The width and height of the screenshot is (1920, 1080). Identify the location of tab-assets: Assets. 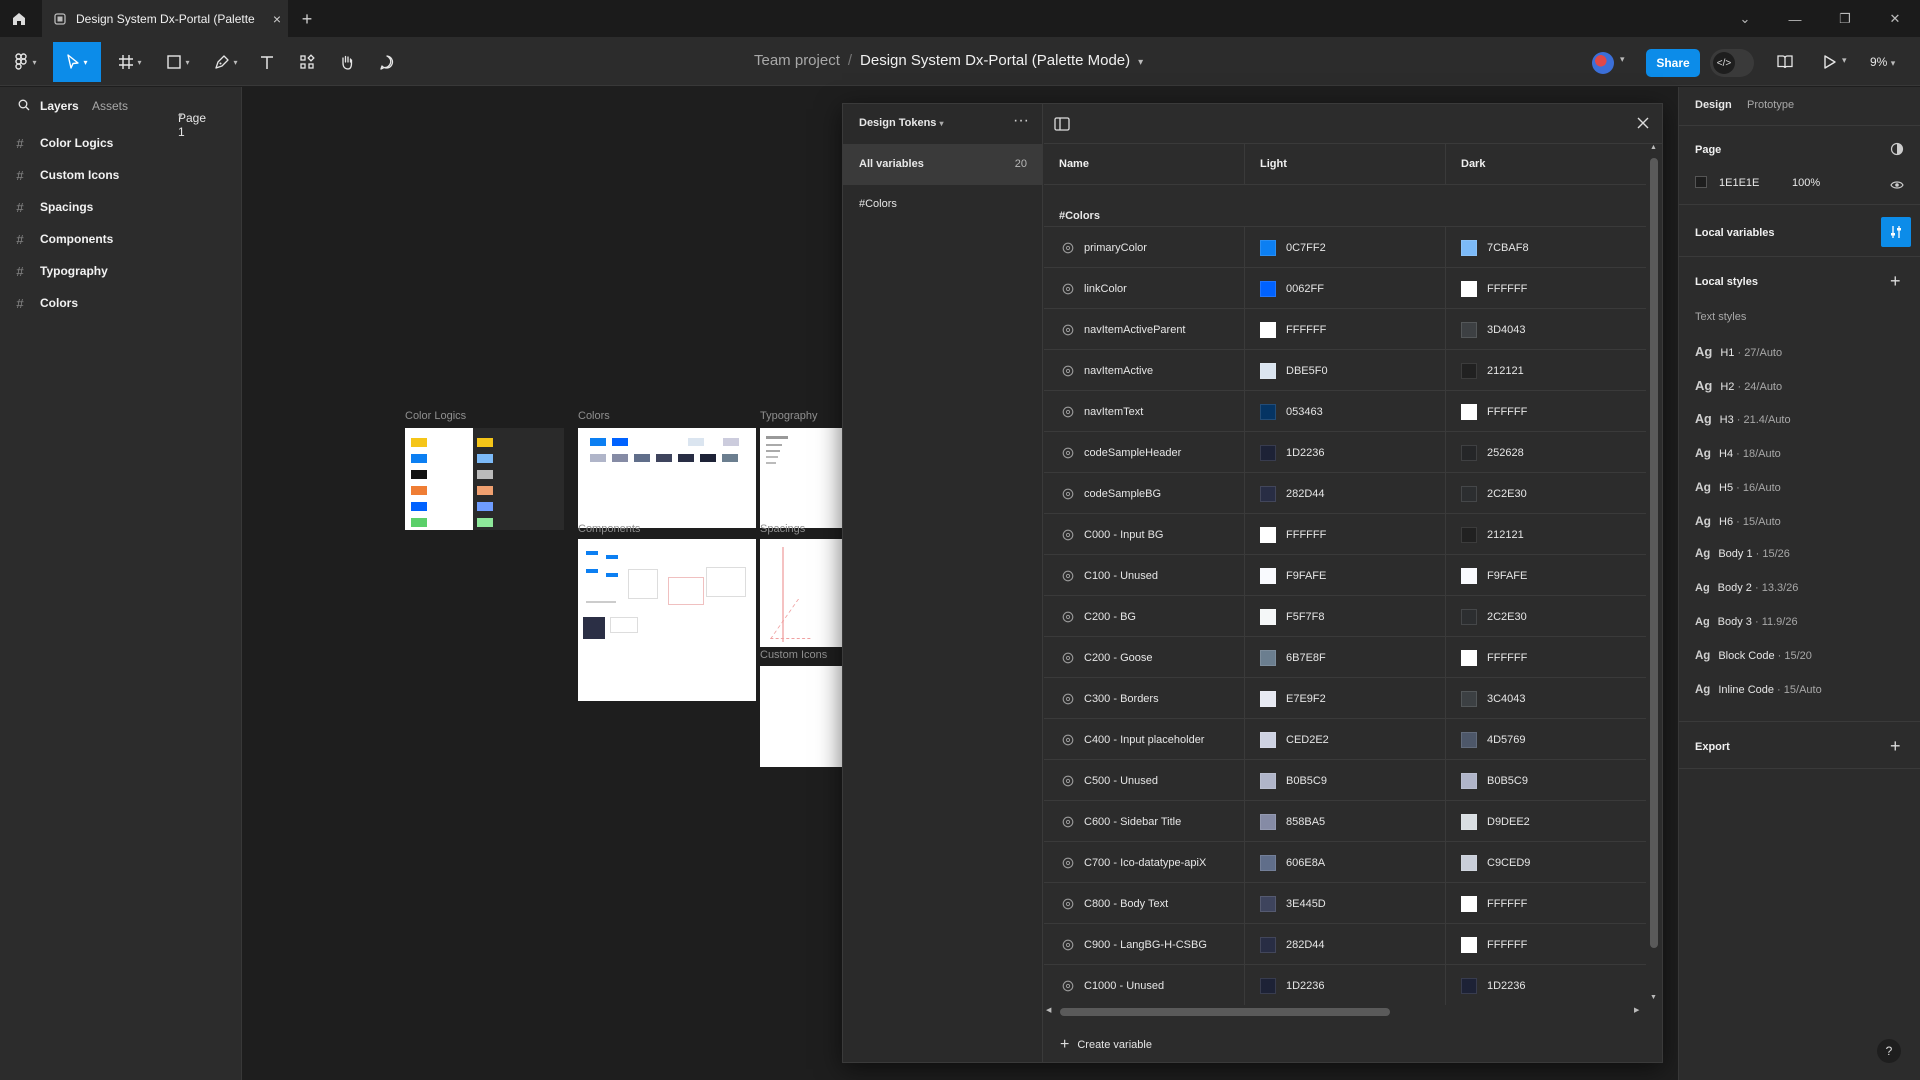
(110, 106).